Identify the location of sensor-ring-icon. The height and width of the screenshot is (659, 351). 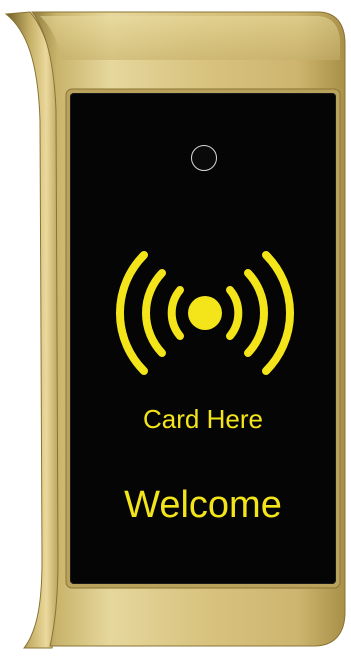
(204, 158).